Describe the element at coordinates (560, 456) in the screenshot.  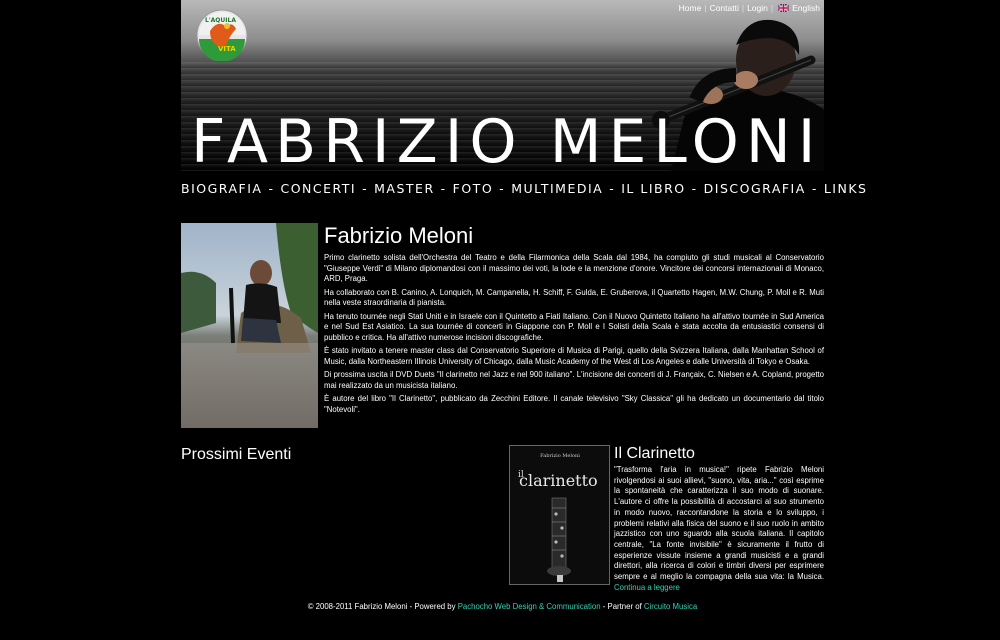
I see `book-cover-author: Fabrizio Meloni` at that location.